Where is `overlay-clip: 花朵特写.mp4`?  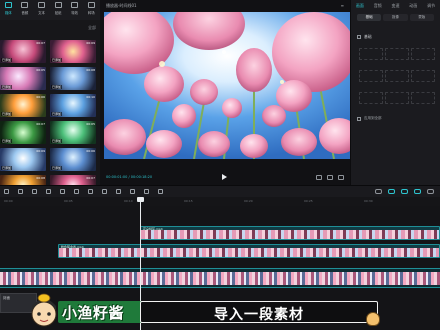 overlay-clip: 花朵特写.mp4 is located at coordinates (290, 233).